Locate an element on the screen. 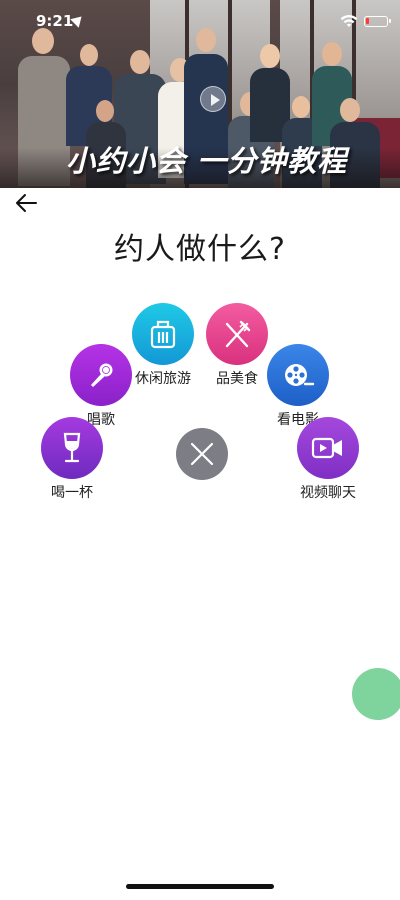 This screenshot has width=400, height=900. activity-video-chat-circle is located at coordinates (328, 448).